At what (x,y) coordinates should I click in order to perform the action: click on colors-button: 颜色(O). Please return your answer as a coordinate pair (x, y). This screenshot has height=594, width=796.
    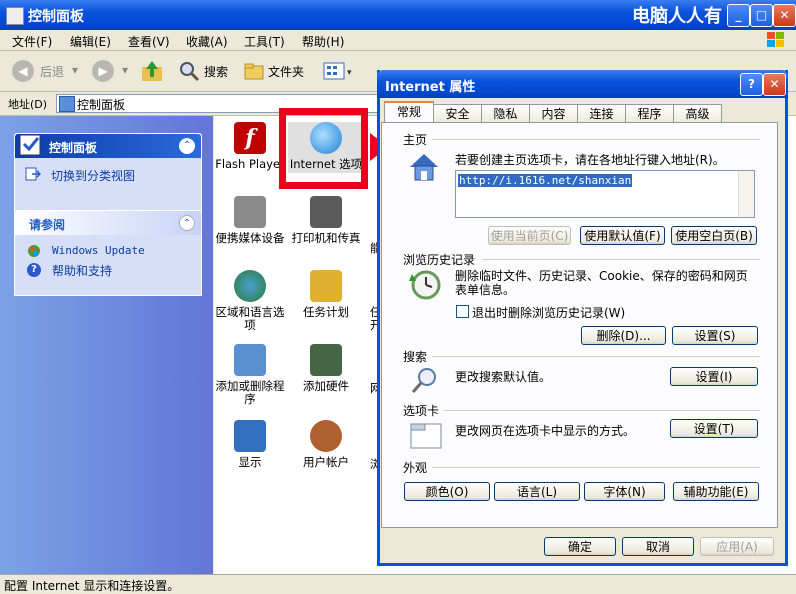
    Looking at the image, I should click on (447, 491).